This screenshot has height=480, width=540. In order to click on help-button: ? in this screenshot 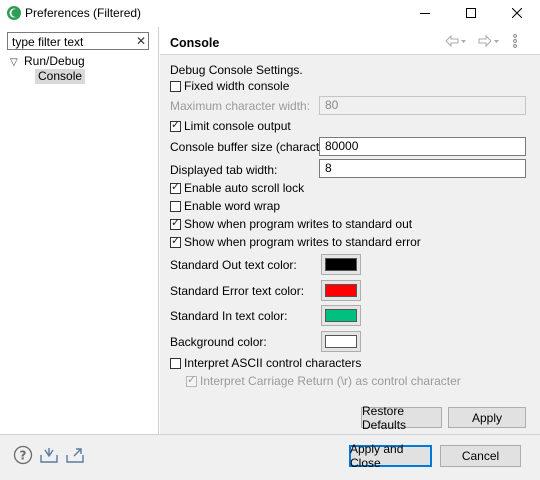, I will do `click(23, 455)`.